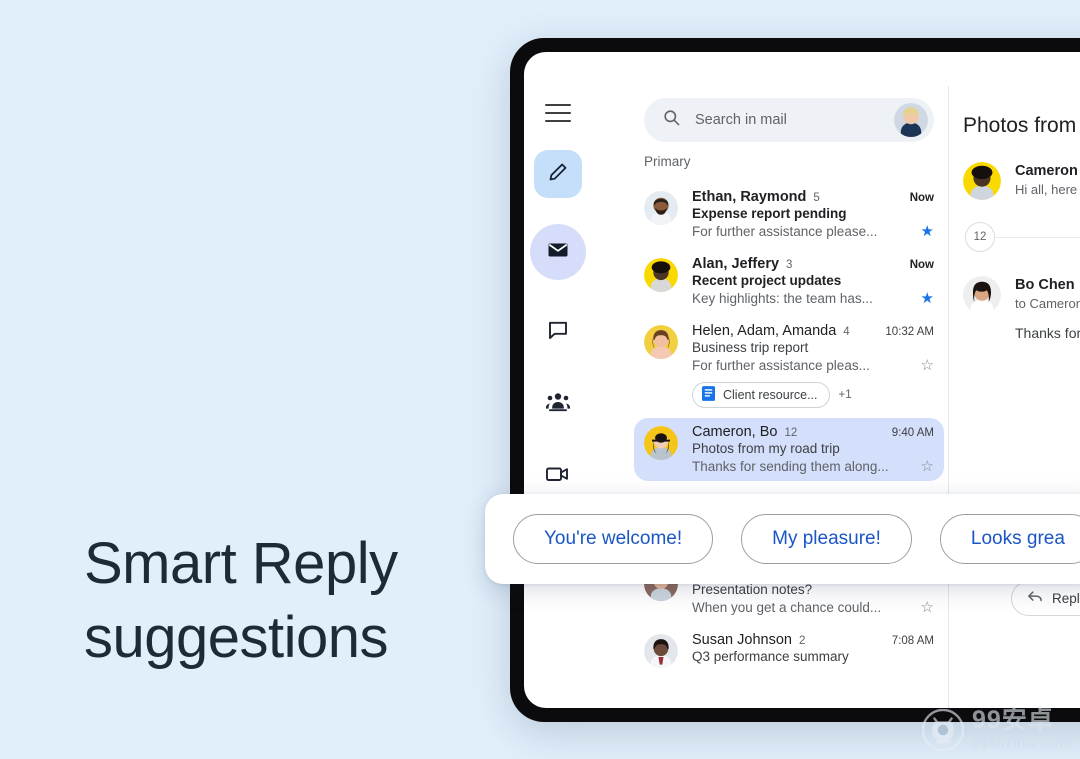 The height and width of the screenshot is (759, 1080). I want to click on sender-name: Ethan, Raymond, so click(749, 197).